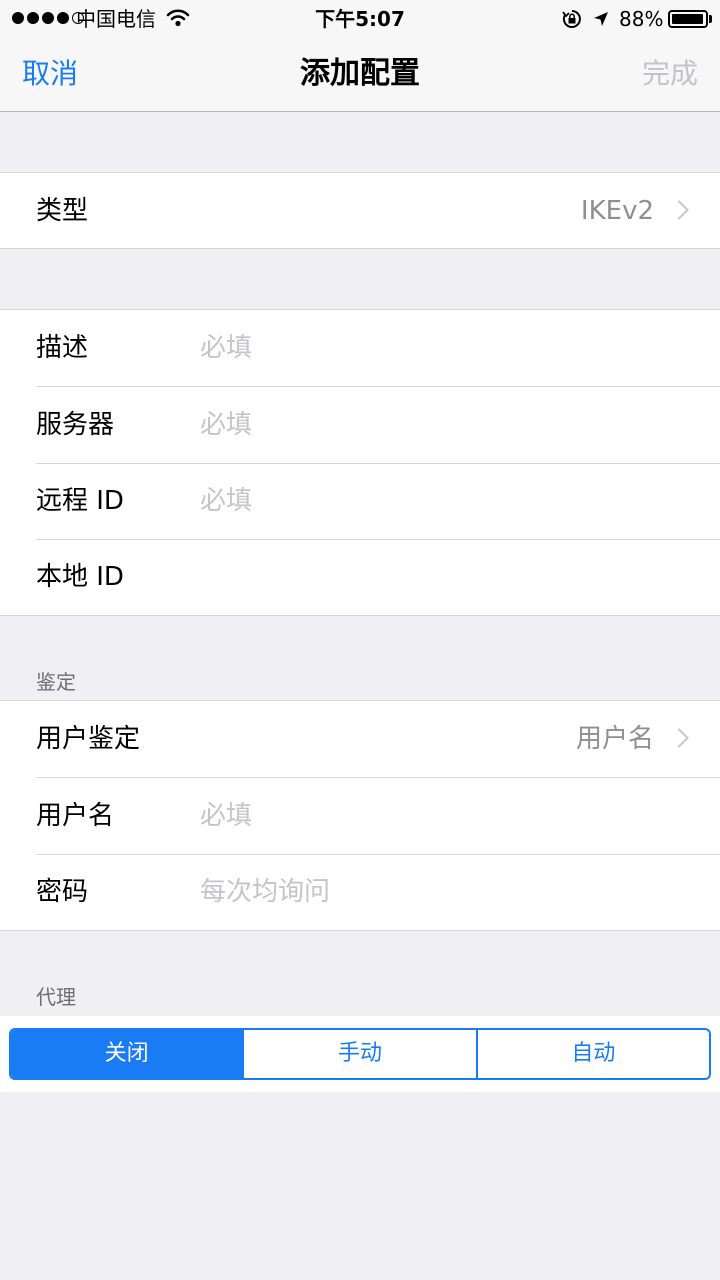  I want to click on orientation-lock-icon, so click(571, 19).